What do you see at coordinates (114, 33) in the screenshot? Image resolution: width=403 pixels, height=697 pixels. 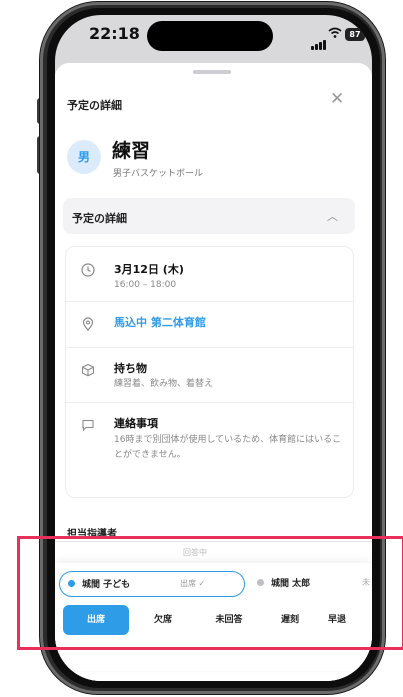 I see `status-time: 22:18` at bounding box center [114, 33].